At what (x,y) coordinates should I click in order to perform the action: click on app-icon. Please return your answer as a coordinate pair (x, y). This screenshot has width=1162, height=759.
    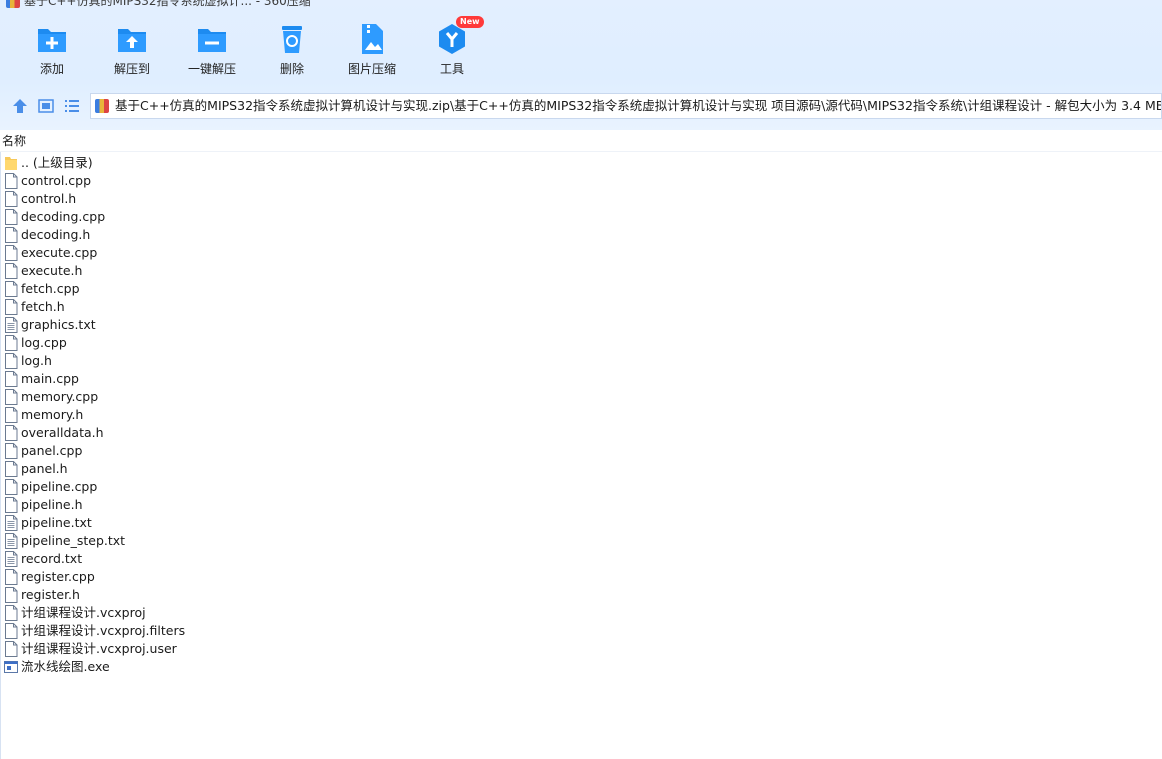
    Looking at the image, I should click on (13, 4).